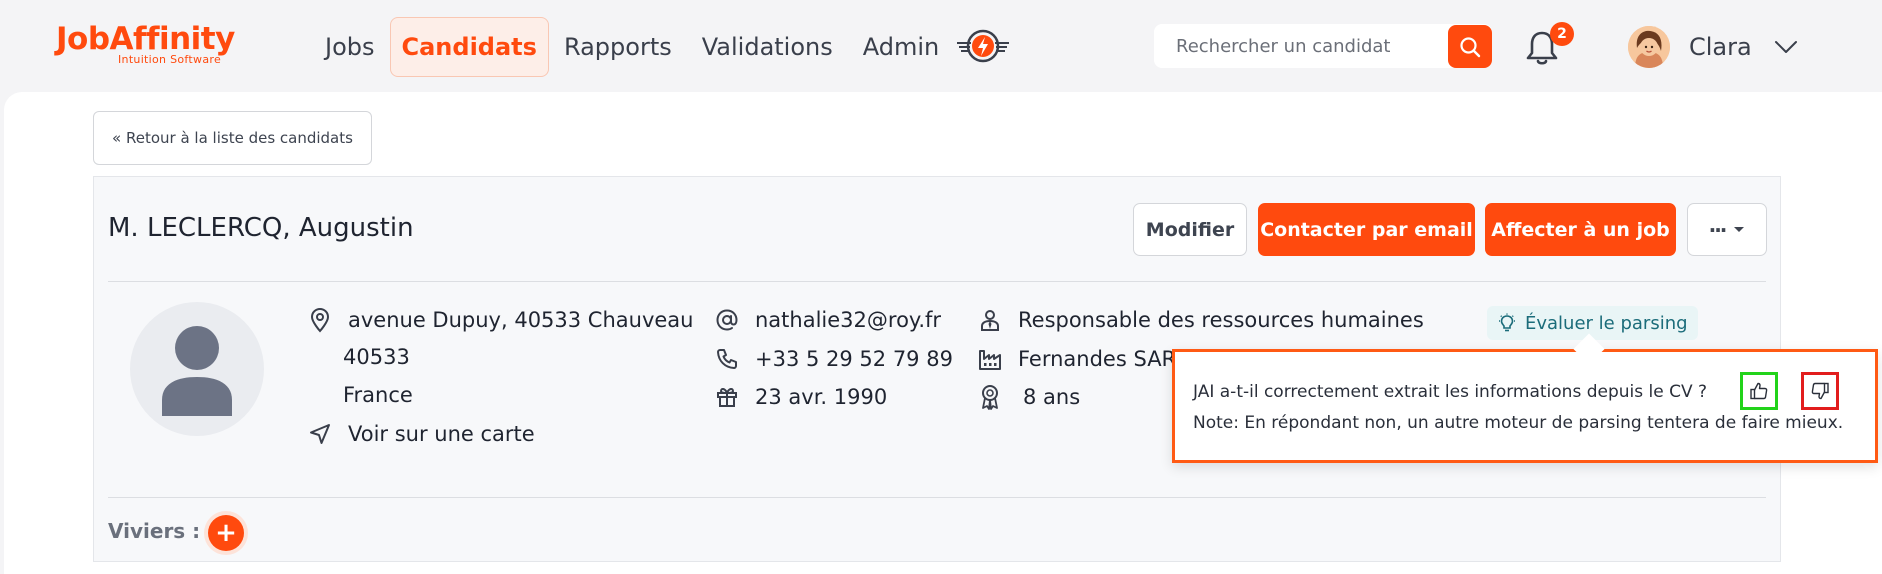  What do you see at coordinates (376, 357) in the screenshot?
I see `address-postal: 40533` at bounding box center [376, 357].